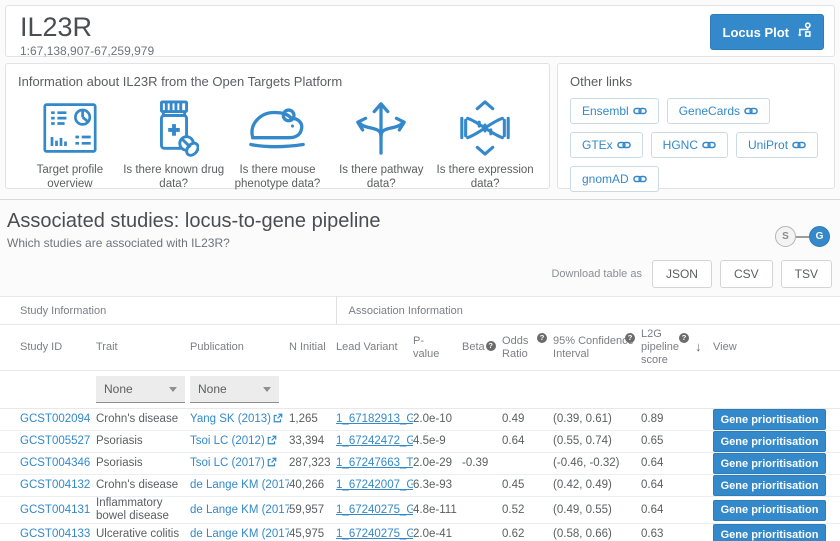 Image resolution: width=840 pixels, height=541 pixels. What do you see at coordinates (143, 419) in the screenshot?
I see `trait-cell: Crohn's disease` at bounding box center [143, 419].